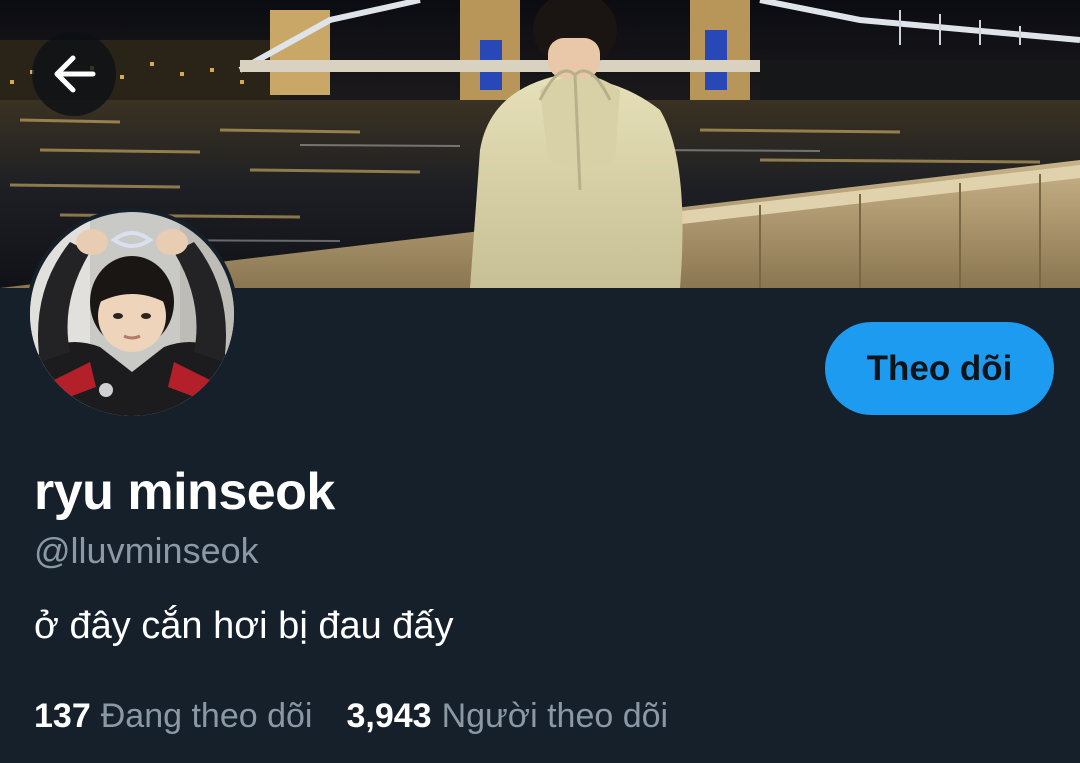  What do you see at coordinates (62, 716) in the screenshot?
I see `following-count: 137` at bounding box center [62, 716].